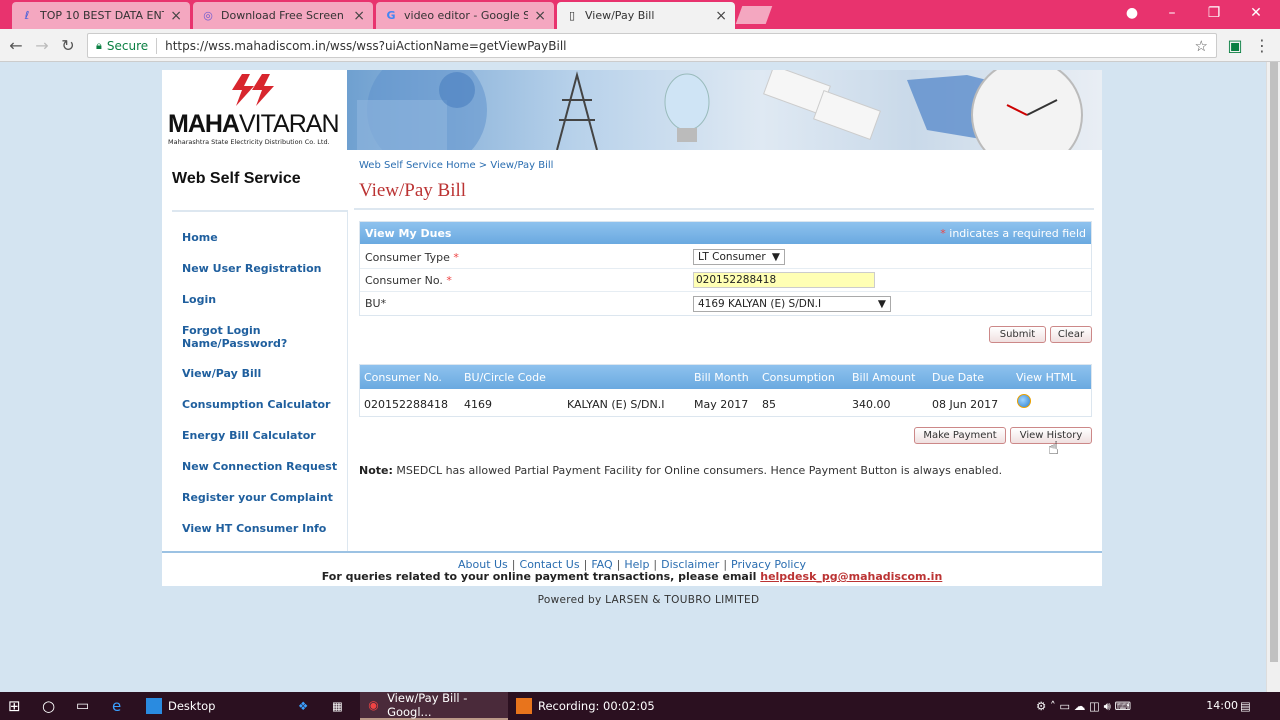 The image size is (1280, 720). What do you see at coordinates (14, 706) in the screenshot?
I see `windows-start-icon: ⊞` at bounding box center [14, 706].